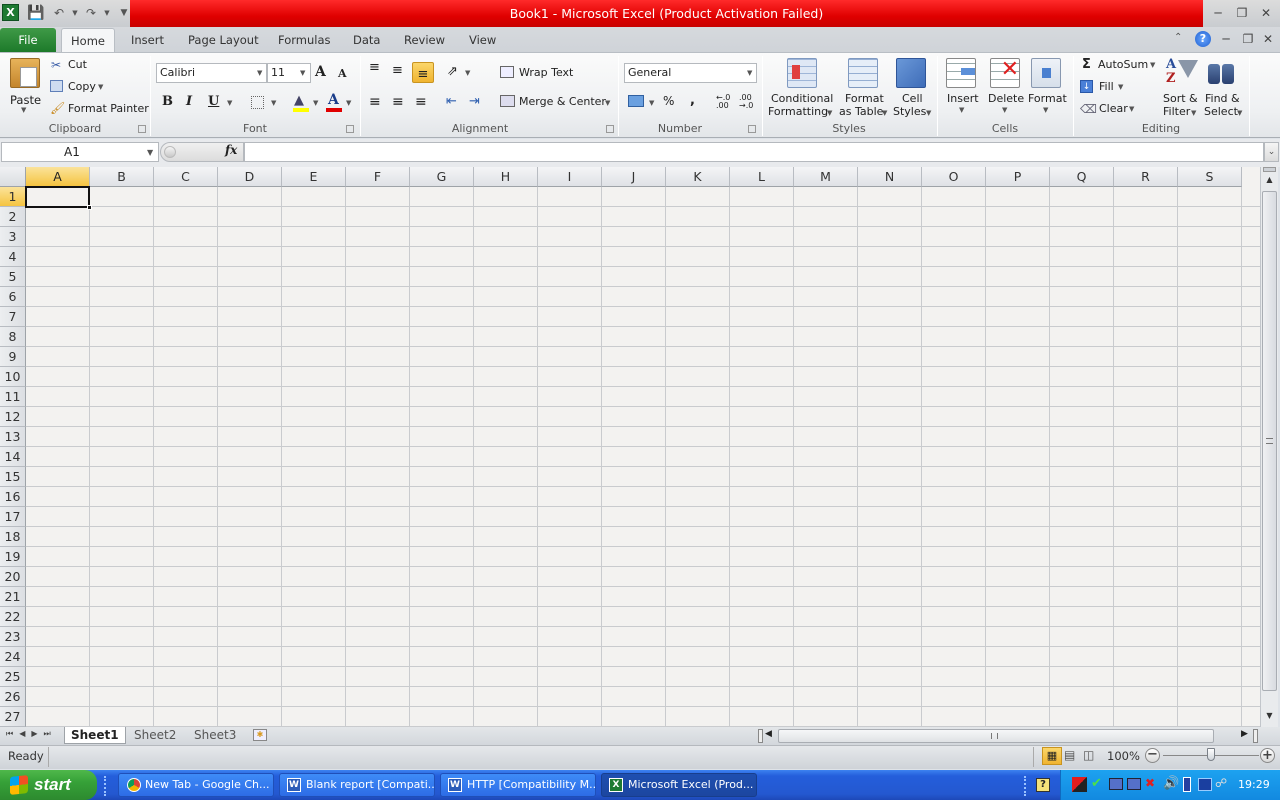 This screenshot has height=800, width=1280. I want to click on borders-icon, so click(257, 102).